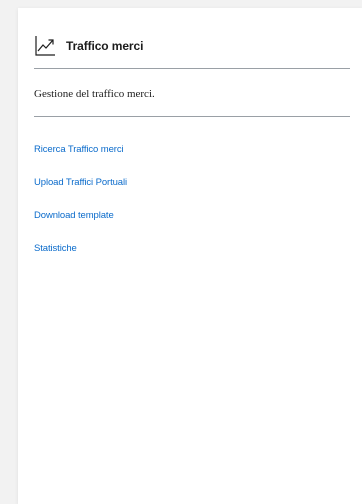  What do you see at coordinates (80, 191) in the screenshot?
I see `list-item: Upload Traffici Portuali` at bounding box center [80, 191].